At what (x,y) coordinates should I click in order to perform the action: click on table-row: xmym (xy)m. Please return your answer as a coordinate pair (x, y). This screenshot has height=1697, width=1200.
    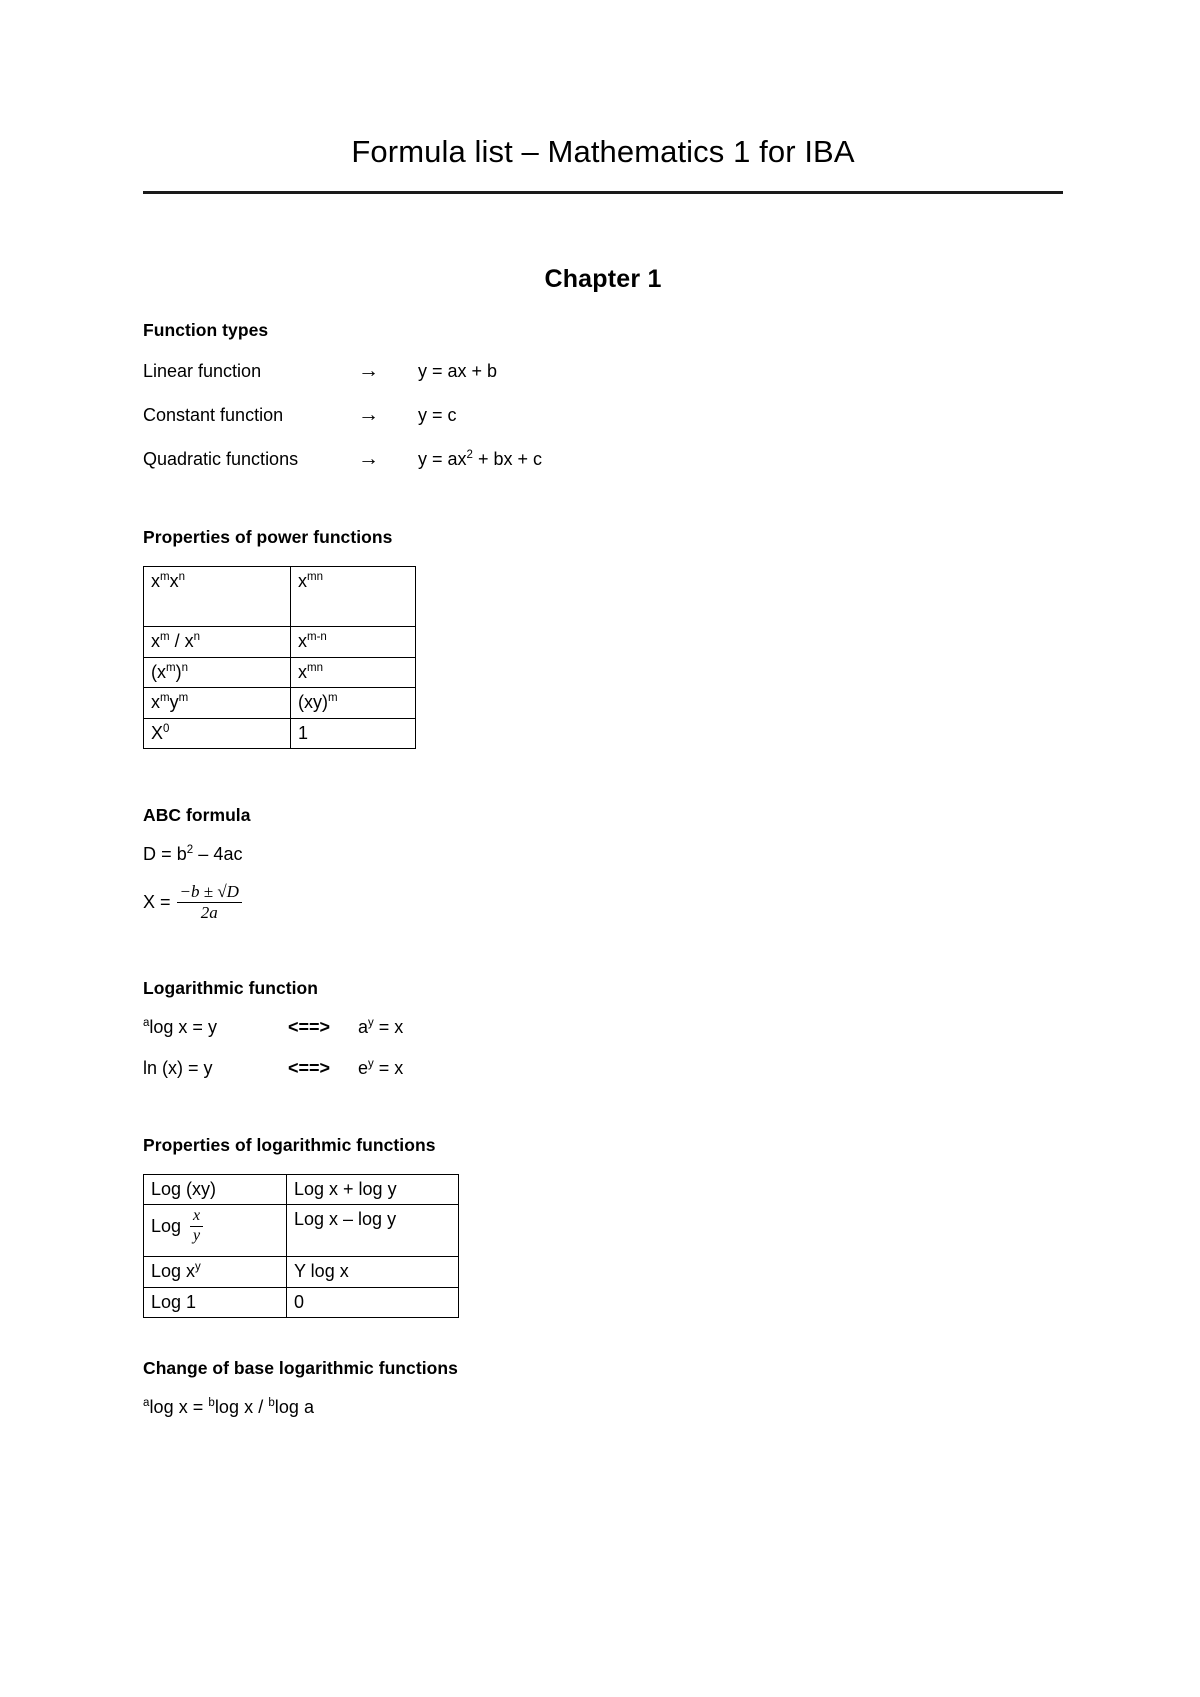
    Looking at the image, I should click on (279, 703).